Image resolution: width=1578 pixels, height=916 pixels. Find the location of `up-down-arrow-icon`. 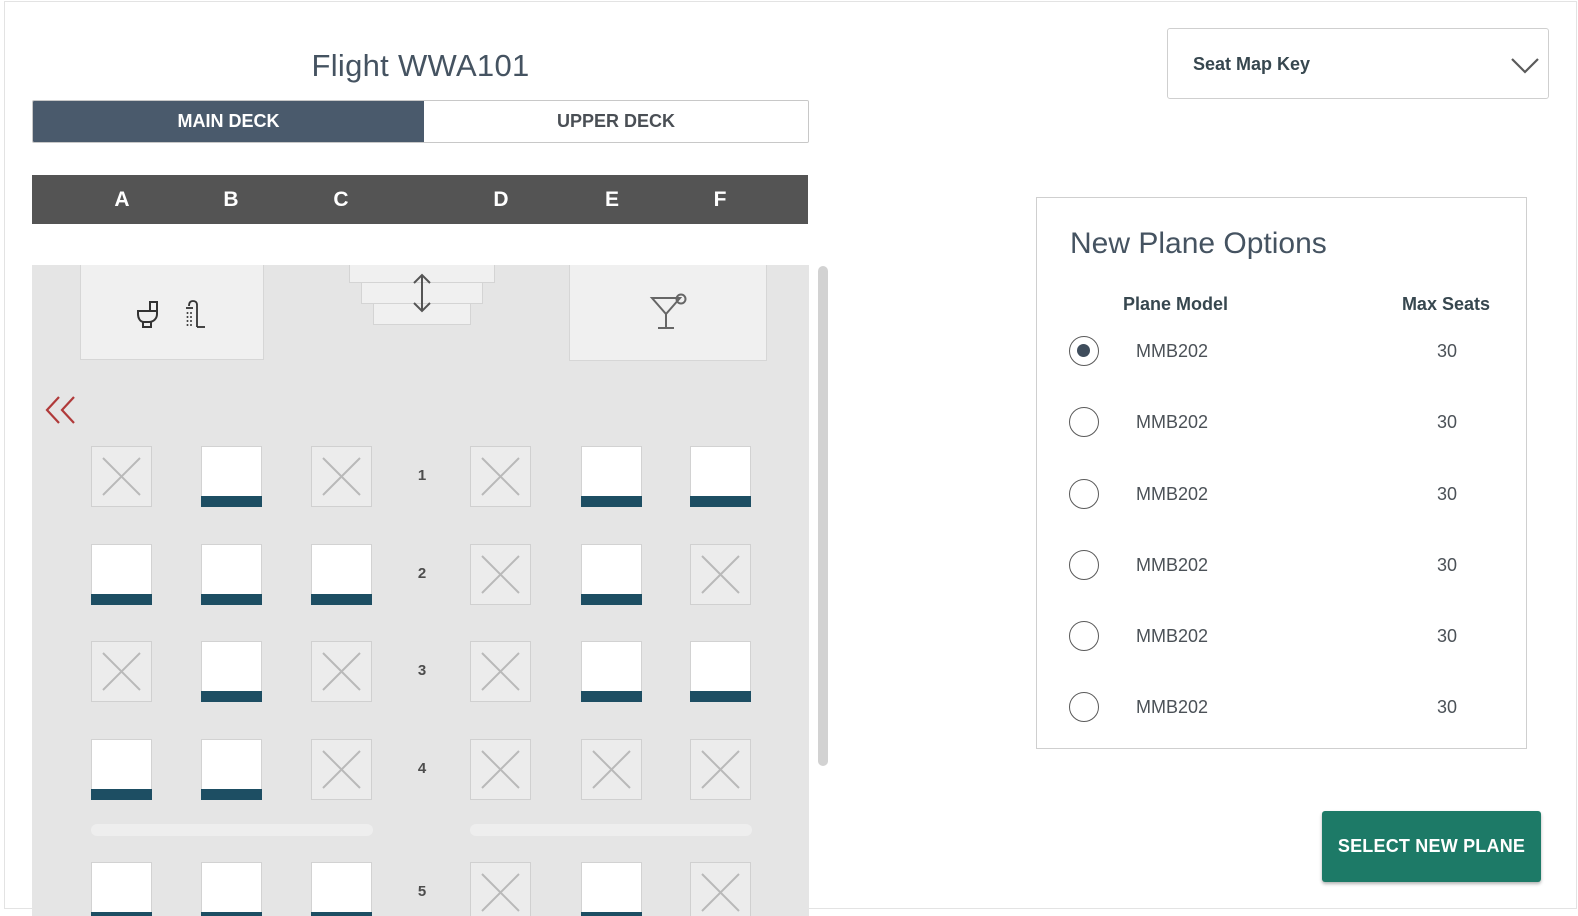

up-down-arrow-icon is located at coordinates (422, 293).